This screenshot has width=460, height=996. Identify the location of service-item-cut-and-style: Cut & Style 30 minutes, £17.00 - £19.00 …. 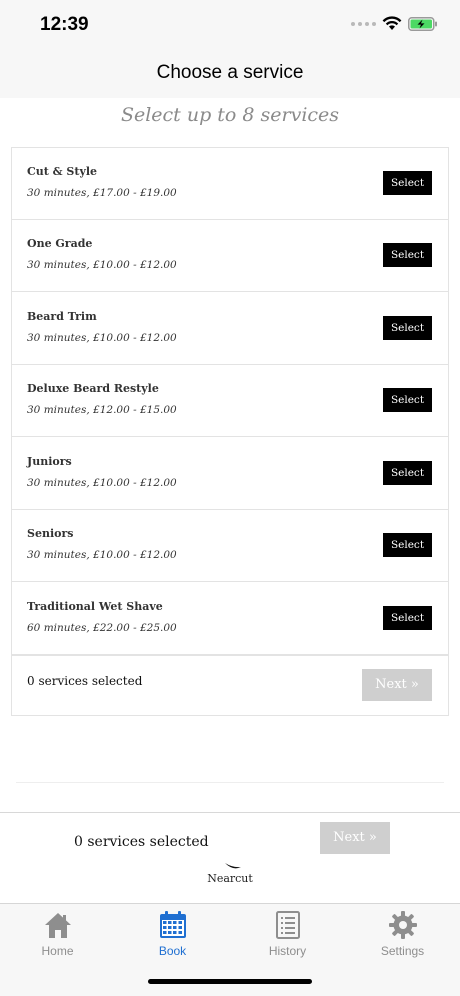
(230, 184).